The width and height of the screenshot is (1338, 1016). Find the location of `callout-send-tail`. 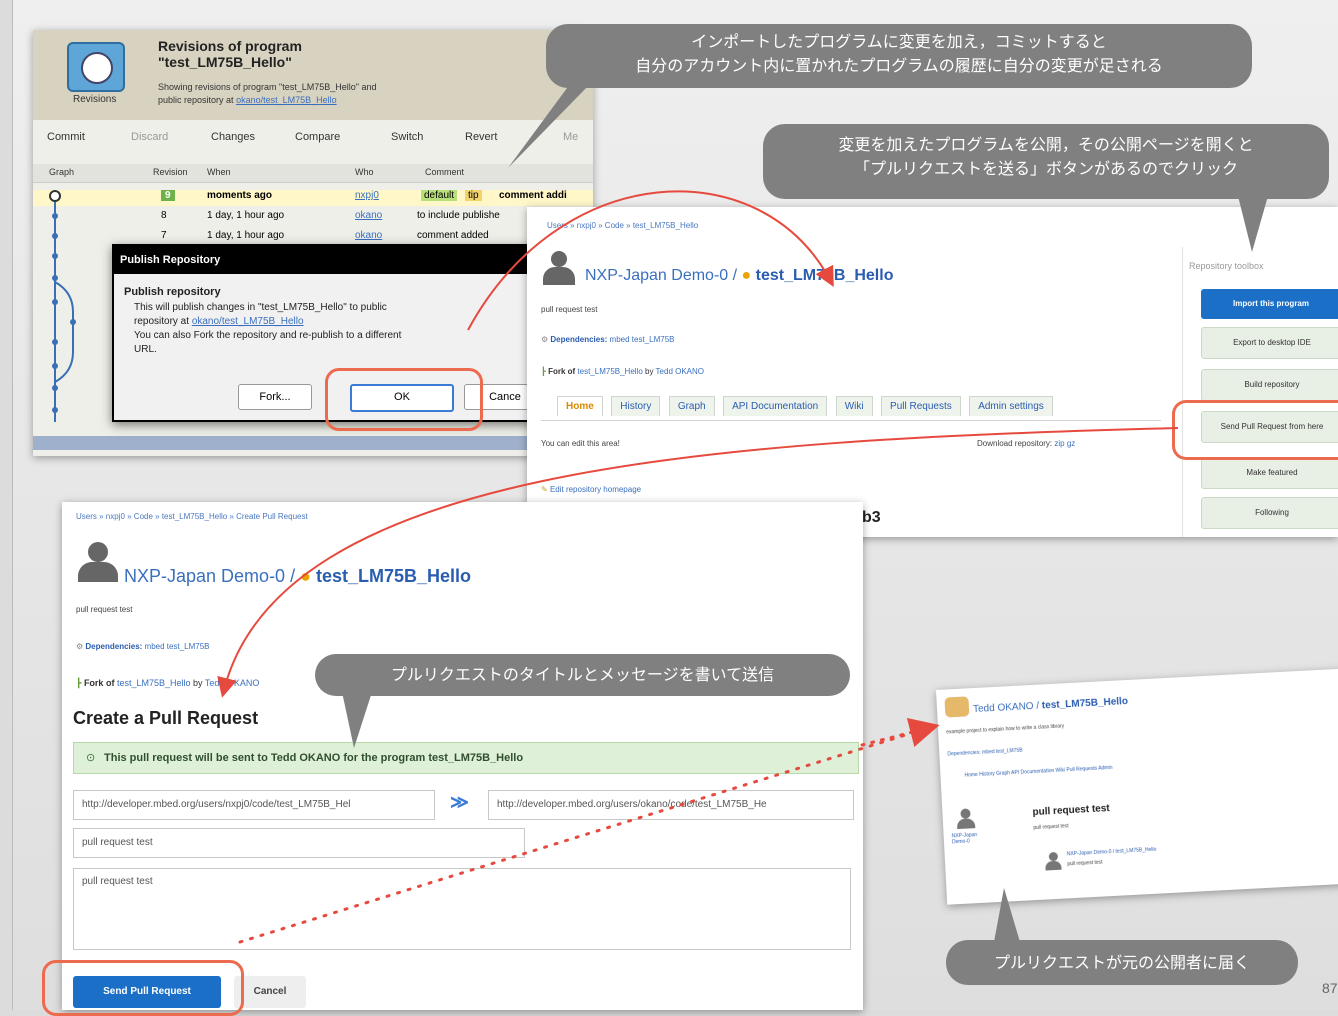

callout-send-tail is located at coordinates (357, 720).